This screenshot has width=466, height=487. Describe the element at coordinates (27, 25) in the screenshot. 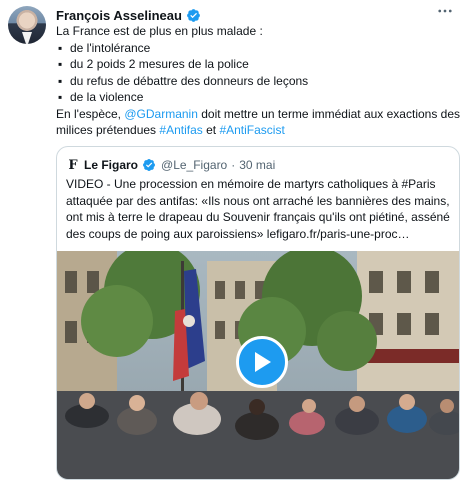

I see `avatar` at that location.